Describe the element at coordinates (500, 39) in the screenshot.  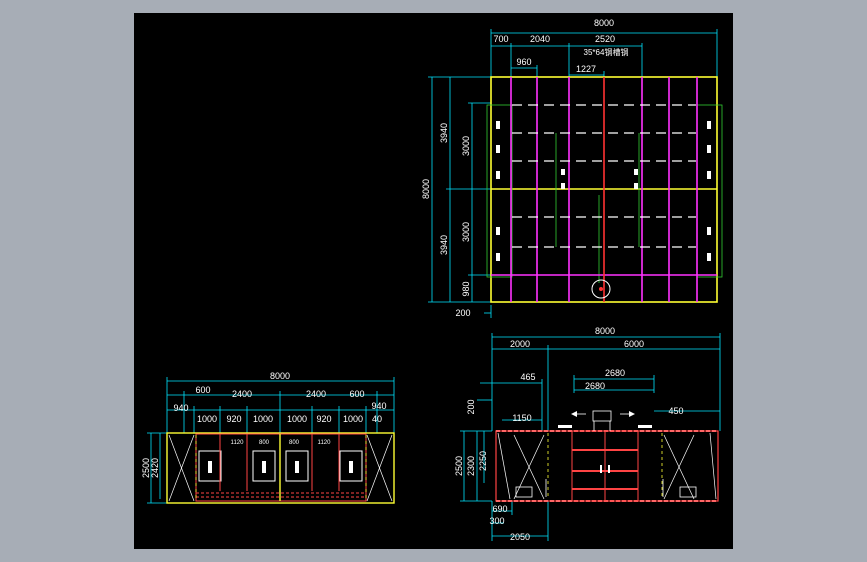
I see `plan-dim-700: 700` at that location.